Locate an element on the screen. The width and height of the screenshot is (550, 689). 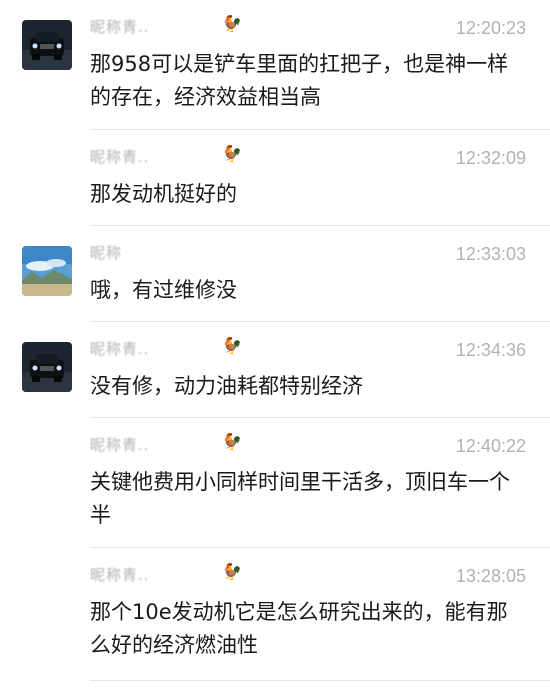
message-timestamp: 12:34:36 is located at coordinates (490, 350).